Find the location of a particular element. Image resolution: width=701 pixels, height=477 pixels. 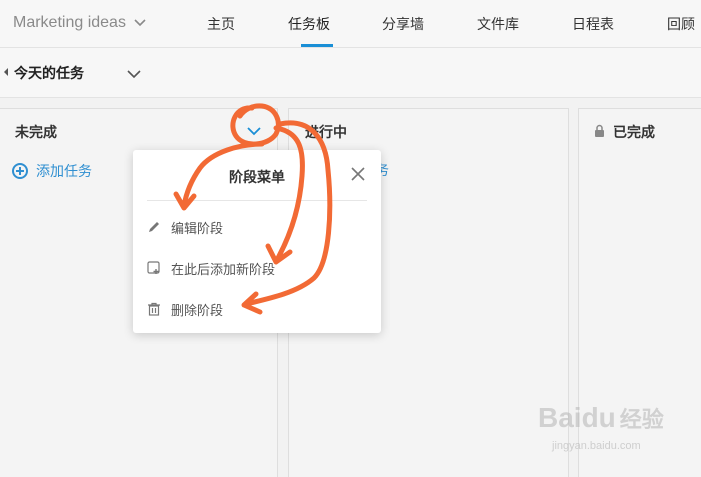

lock-icon is located at coordinates (599, 133).